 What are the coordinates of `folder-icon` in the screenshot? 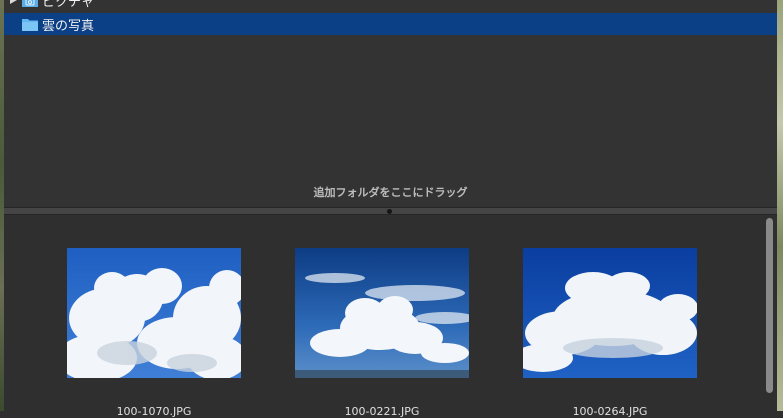 It's located at (30, 24).